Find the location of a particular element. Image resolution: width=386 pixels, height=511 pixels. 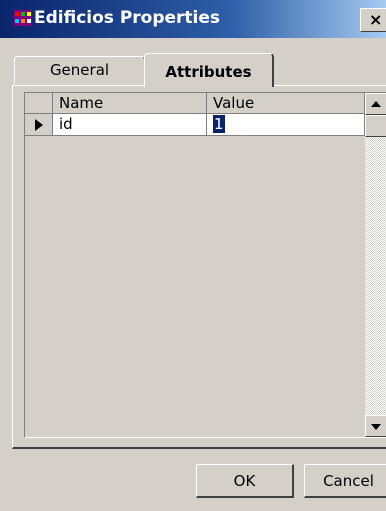

scroll-up-arrow-icon is located at coordinates (376, 104).